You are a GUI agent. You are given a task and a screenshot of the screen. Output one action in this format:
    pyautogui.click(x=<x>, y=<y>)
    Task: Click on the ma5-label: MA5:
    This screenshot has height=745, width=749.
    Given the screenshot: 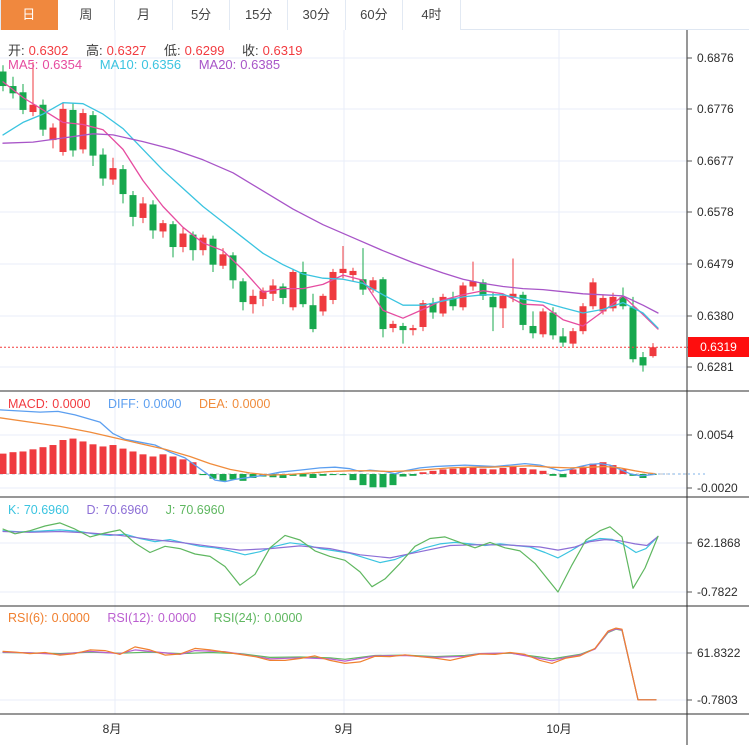 What is the action you would take?
    pyautogui.click(x=23, y=64)
    